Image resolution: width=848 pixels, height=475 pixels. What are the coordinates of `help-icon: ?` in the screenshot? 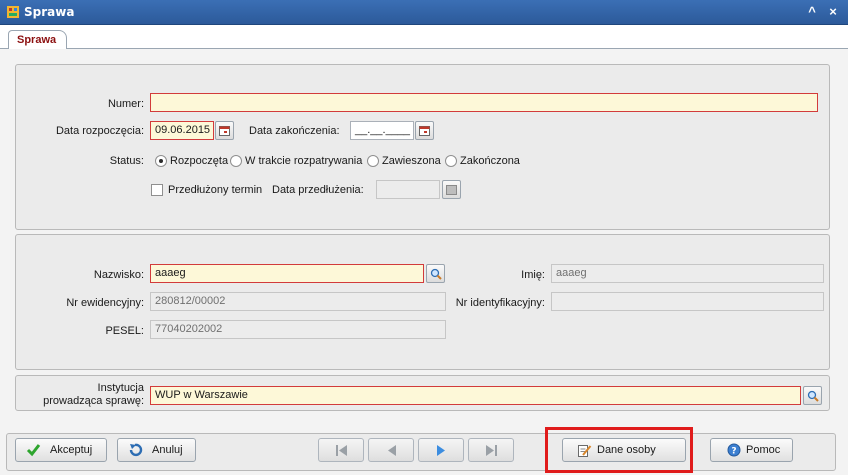 It's located at (734, 450).